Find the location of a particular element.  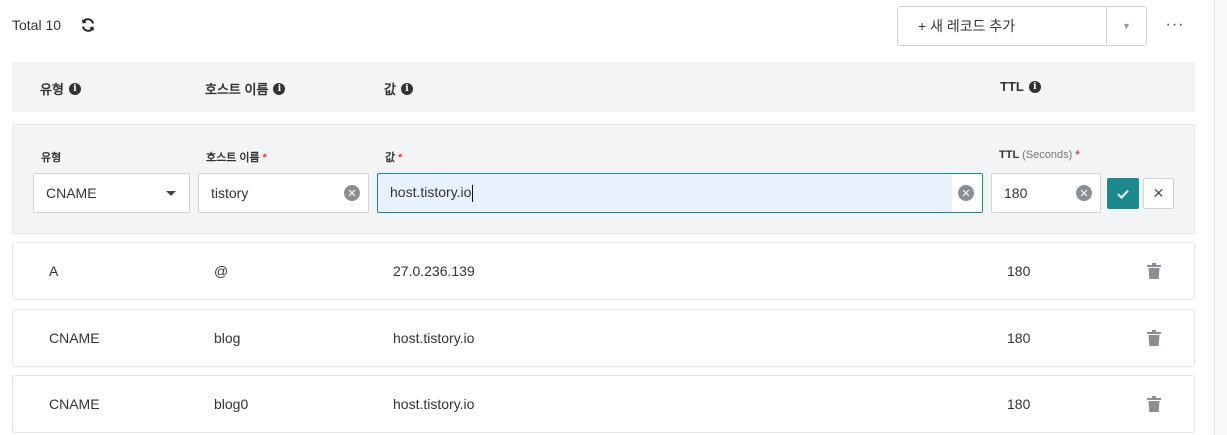

table-row: CNAME blog0 host.tistory.io 180 is located at coordinates (603, 404).